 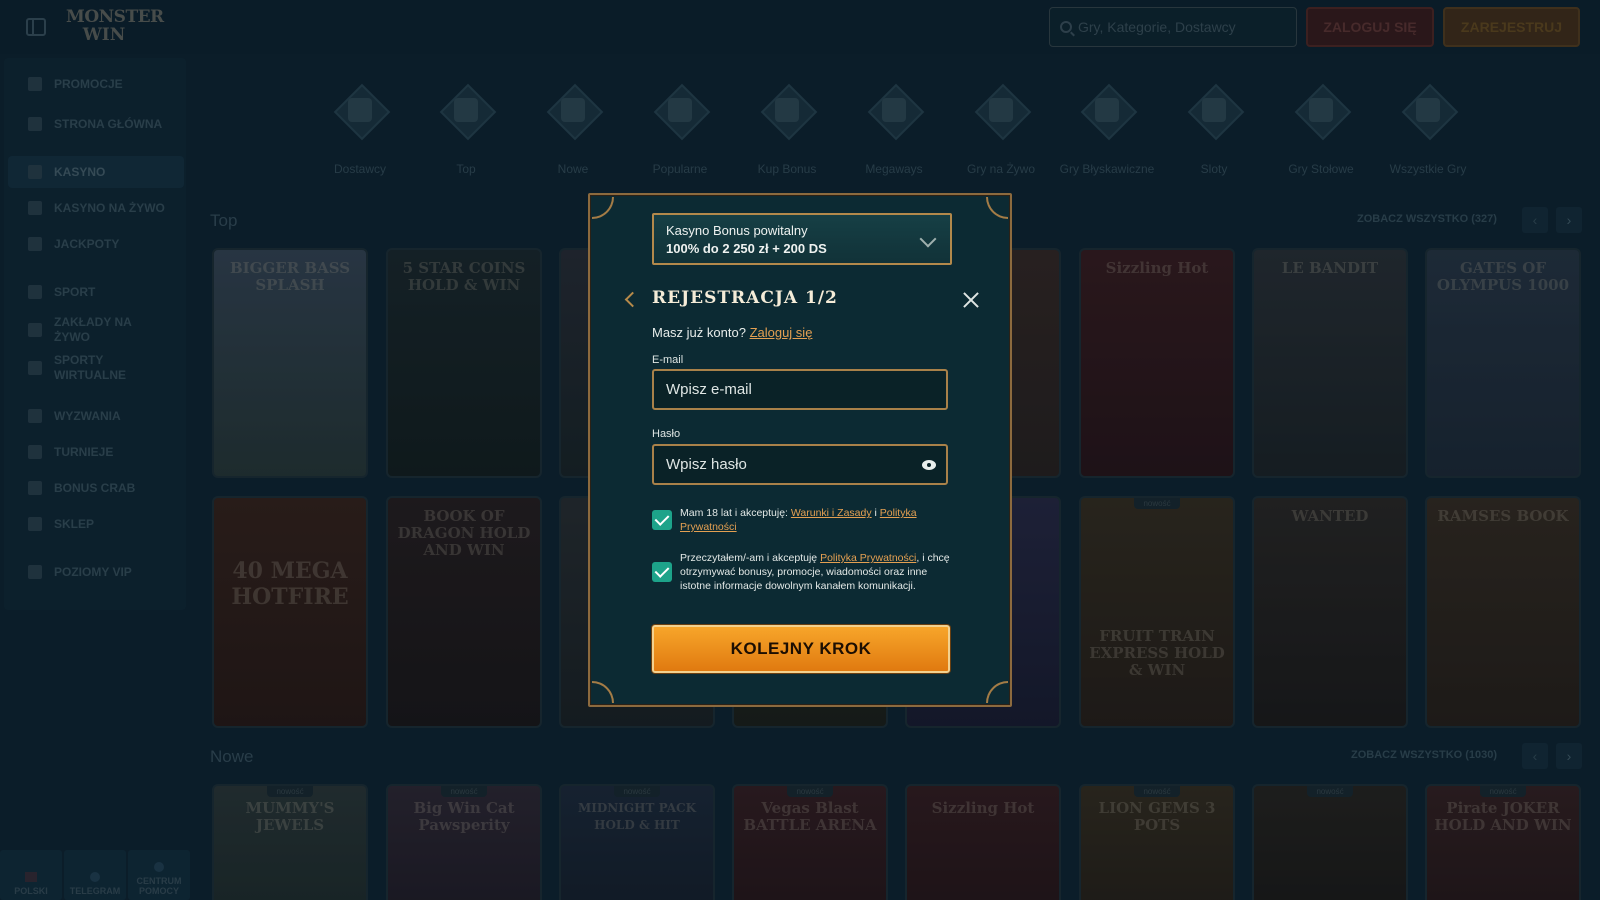 I want to click on eye-icon, so click(x=929, y=465).